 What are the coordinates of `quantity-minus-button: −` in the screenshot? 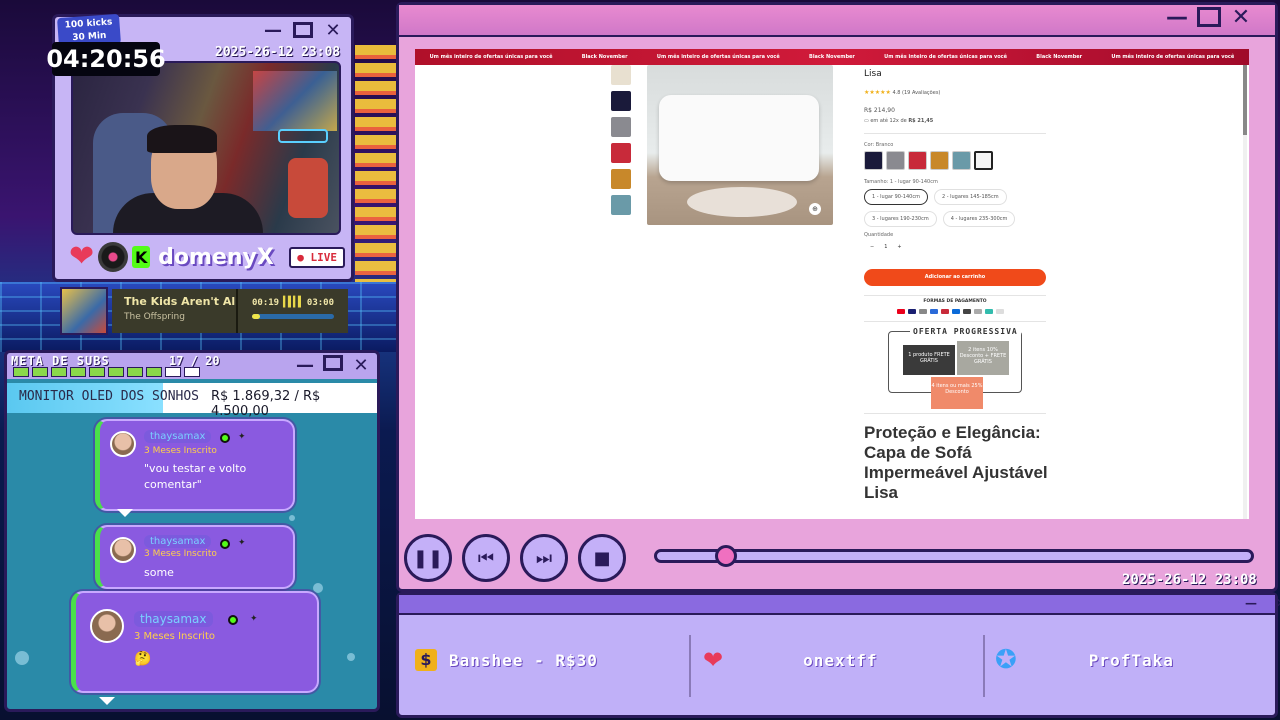 It's located at (872, 247).